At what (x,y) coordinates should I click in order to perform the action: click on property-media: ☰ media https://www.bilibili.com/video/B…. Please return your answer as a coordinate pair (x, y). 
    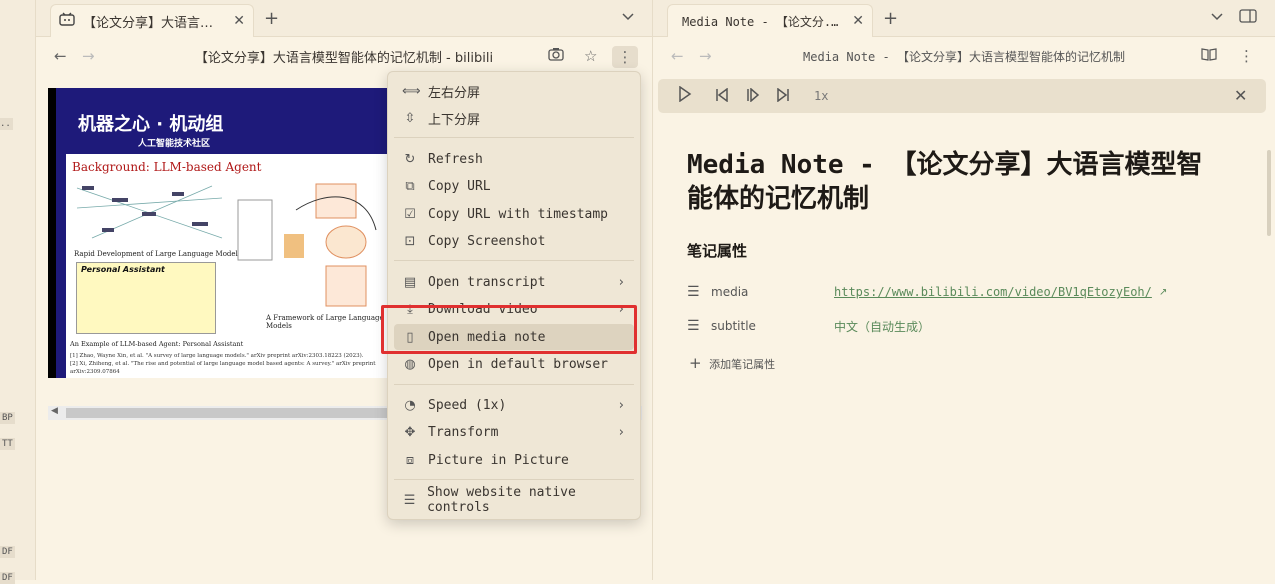
    Looking at the image, I should click on (927, 292).